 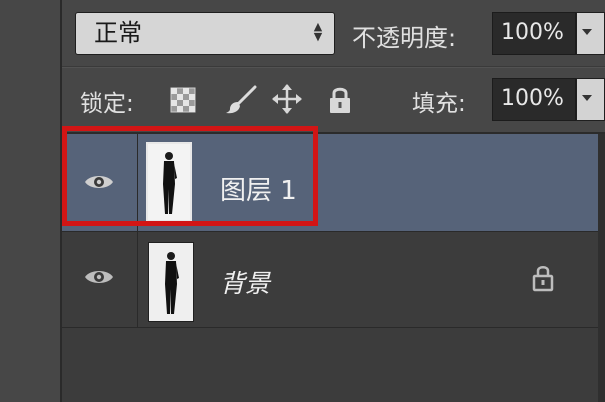 I want to click on opacity-input: 100%, so click(x=534, y=33).